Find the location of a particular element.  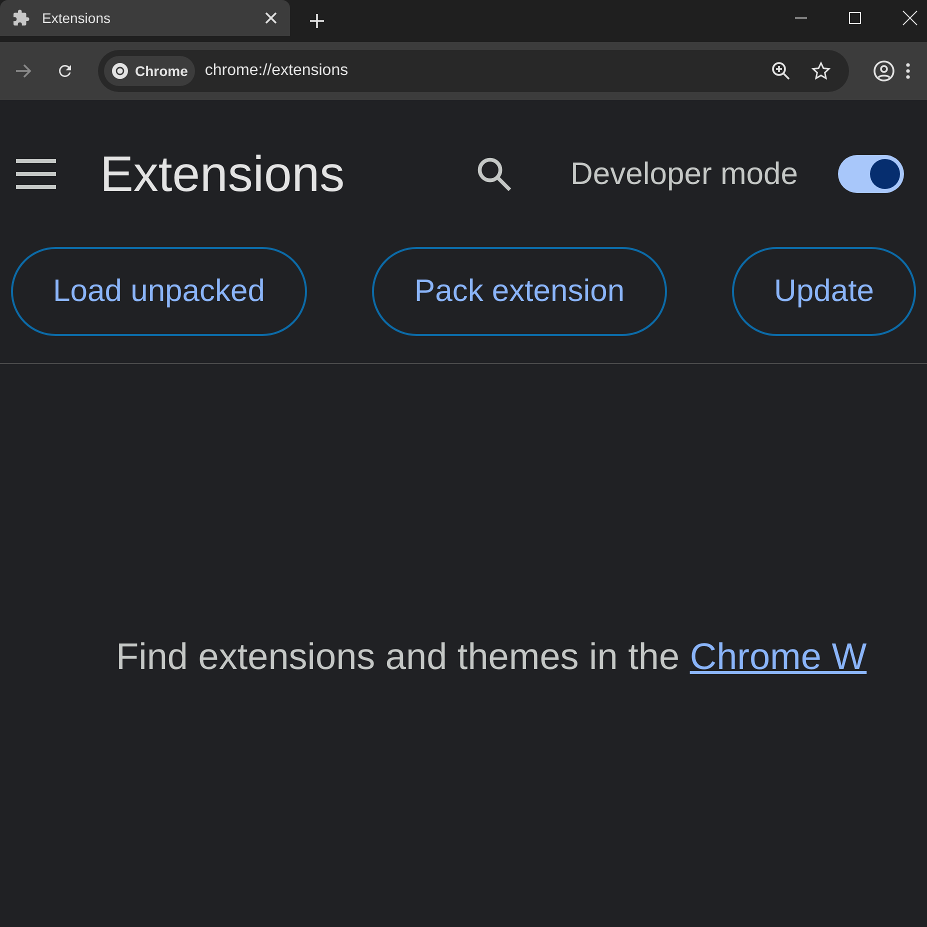

tab-title: Extensions is located at coordinates (77, 18).